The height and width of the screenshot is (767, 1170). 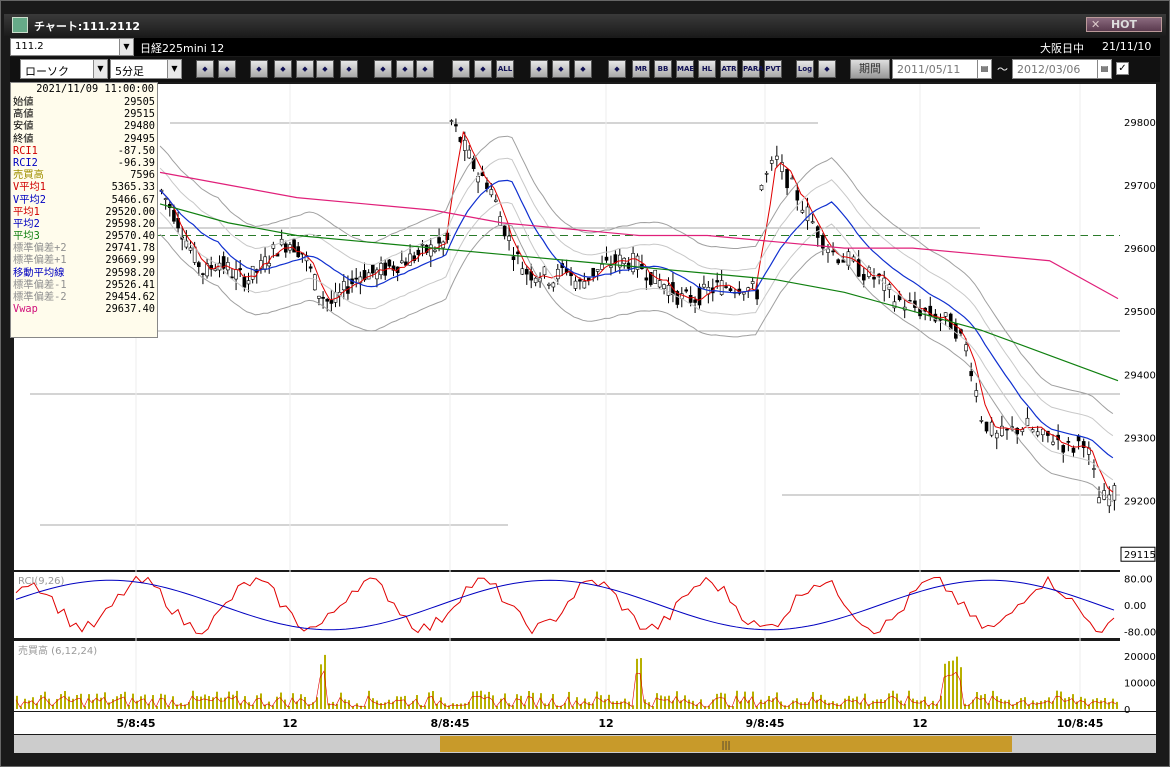 I want to click on date-axis-bg, so click(x=585, y=723).